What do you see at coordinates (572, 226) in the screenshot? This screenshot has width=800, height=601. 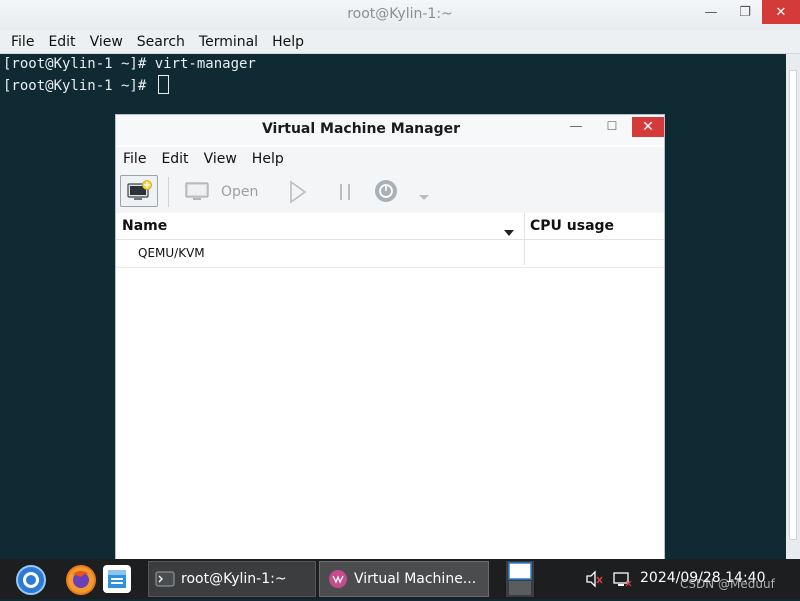 I see `column-header-cpu-usage: CPU usage` at bounding box center [572, 226].